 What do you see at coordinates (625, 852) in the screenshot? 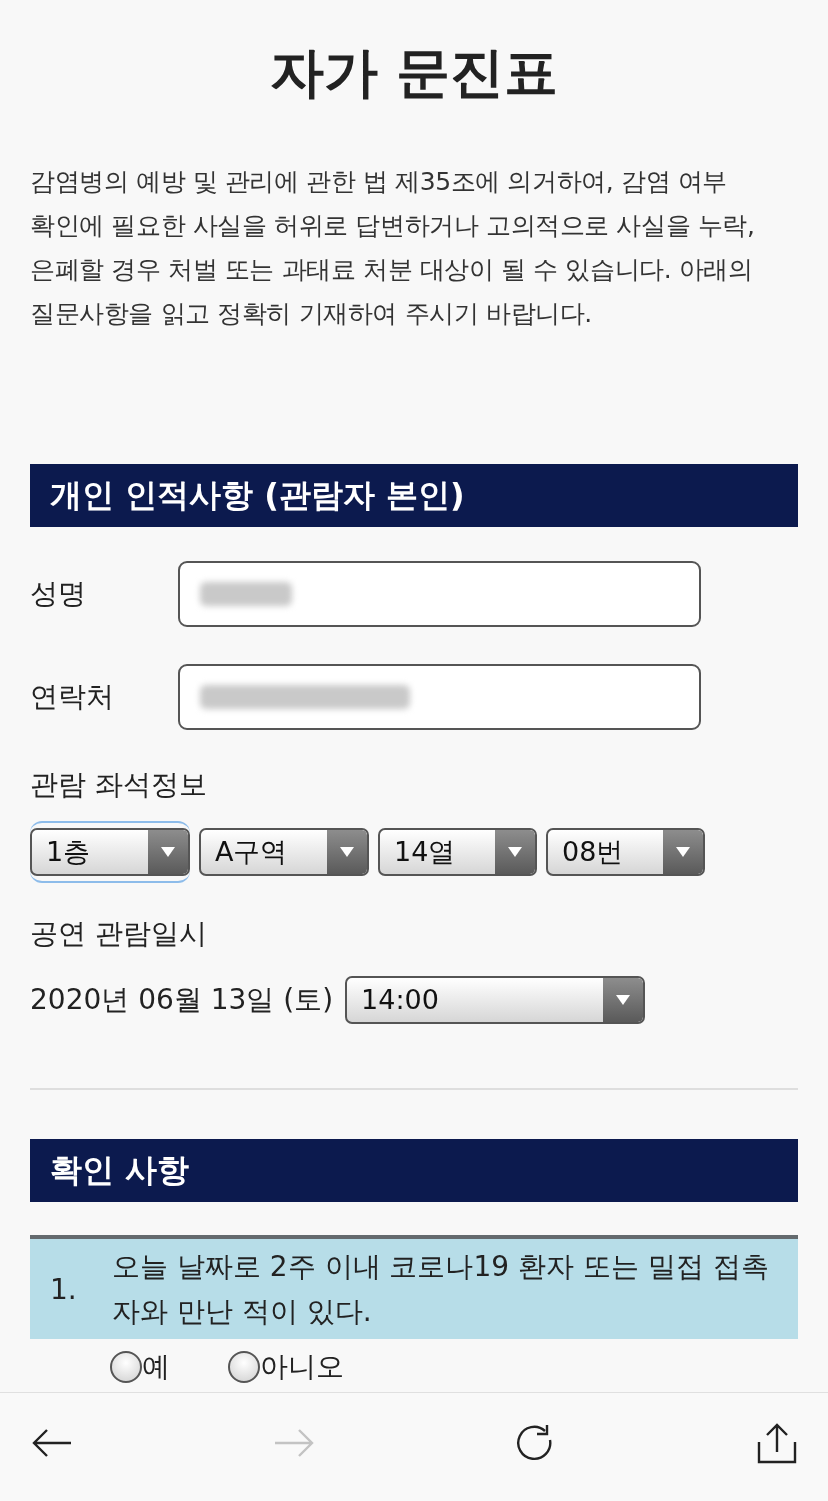
I see `seat-dropdown: 08번` at bounding box center [625, 852].